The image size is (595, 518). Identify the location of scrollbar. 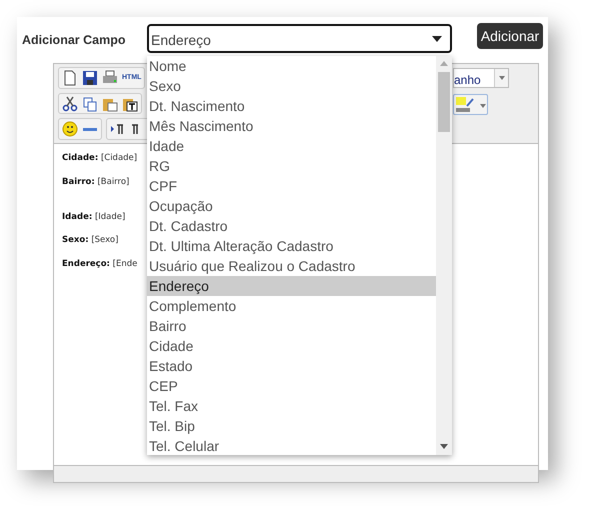
(444, 255).